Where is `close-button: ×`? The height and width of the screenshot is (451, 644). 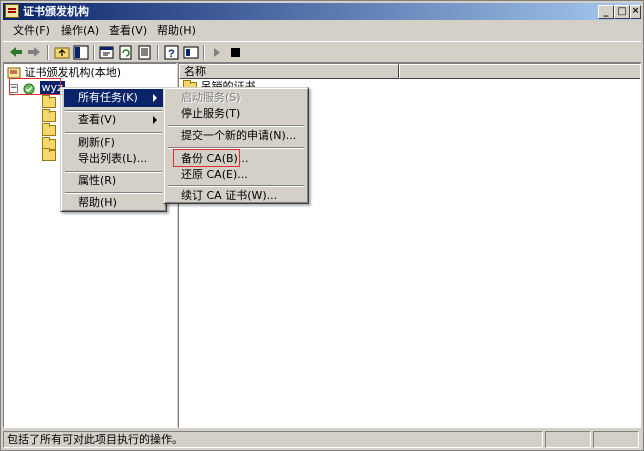
close-button: × is located at coordinates (635, 12).